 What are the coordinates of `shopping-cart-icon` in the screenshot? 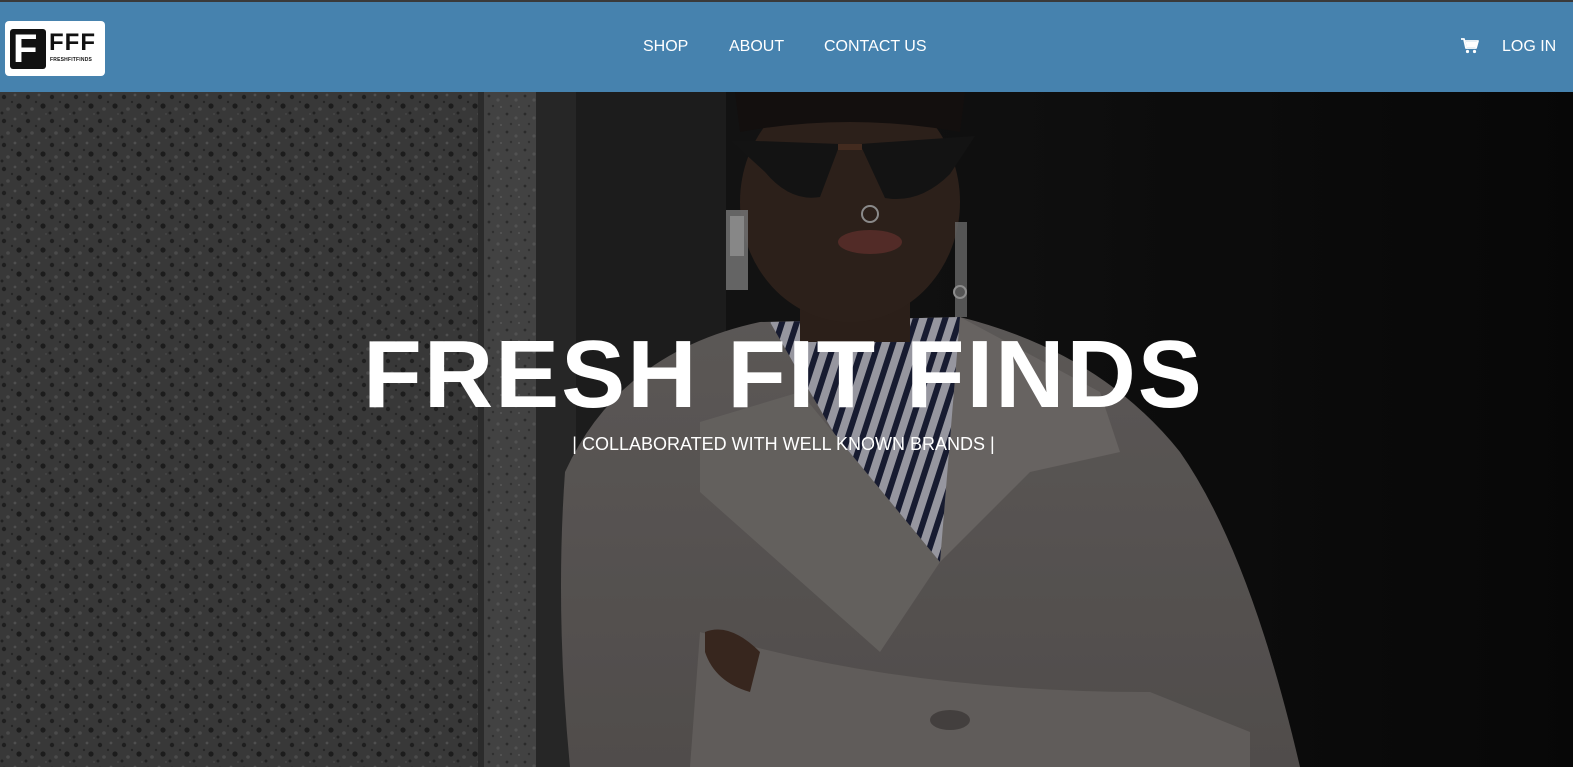 It's located at (1470, 46).